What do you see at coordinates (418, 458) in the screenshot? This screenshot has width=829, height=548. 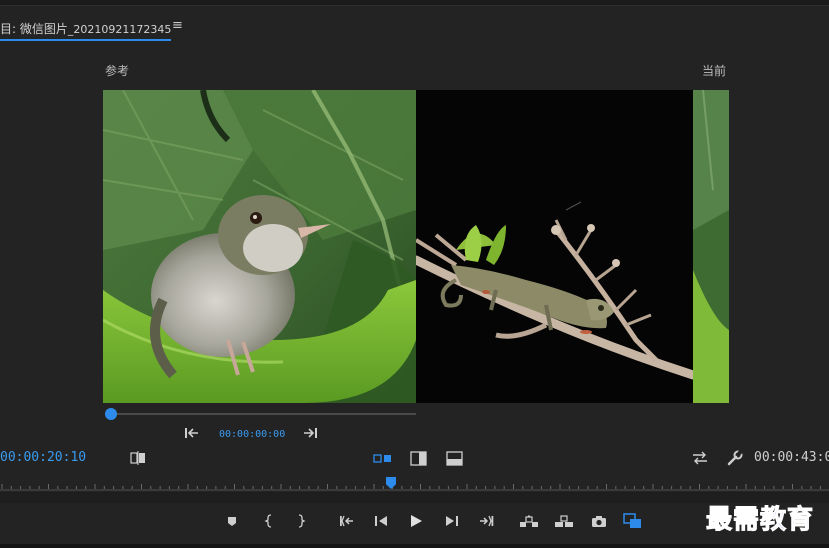 I see `vertical-split-icon` at bounding box center [418, 458].